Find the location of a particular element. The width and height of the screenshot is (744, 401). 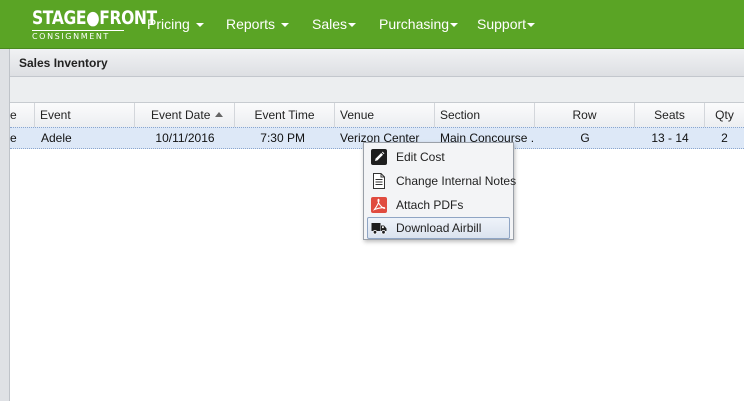

logo-wordmark: STAGE●FRONT is located at coordinates (94, 18).